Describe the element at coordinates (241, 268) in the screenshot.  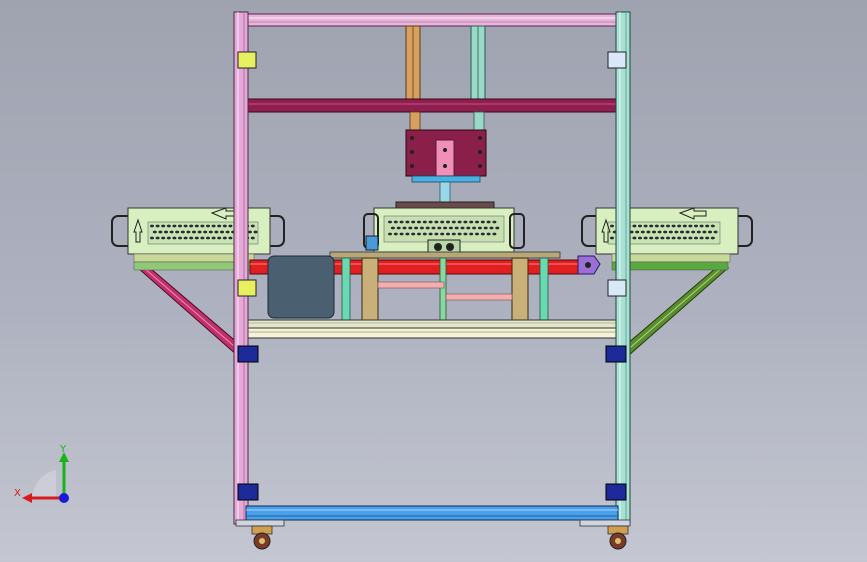
I see `left-frame-post` at that location.